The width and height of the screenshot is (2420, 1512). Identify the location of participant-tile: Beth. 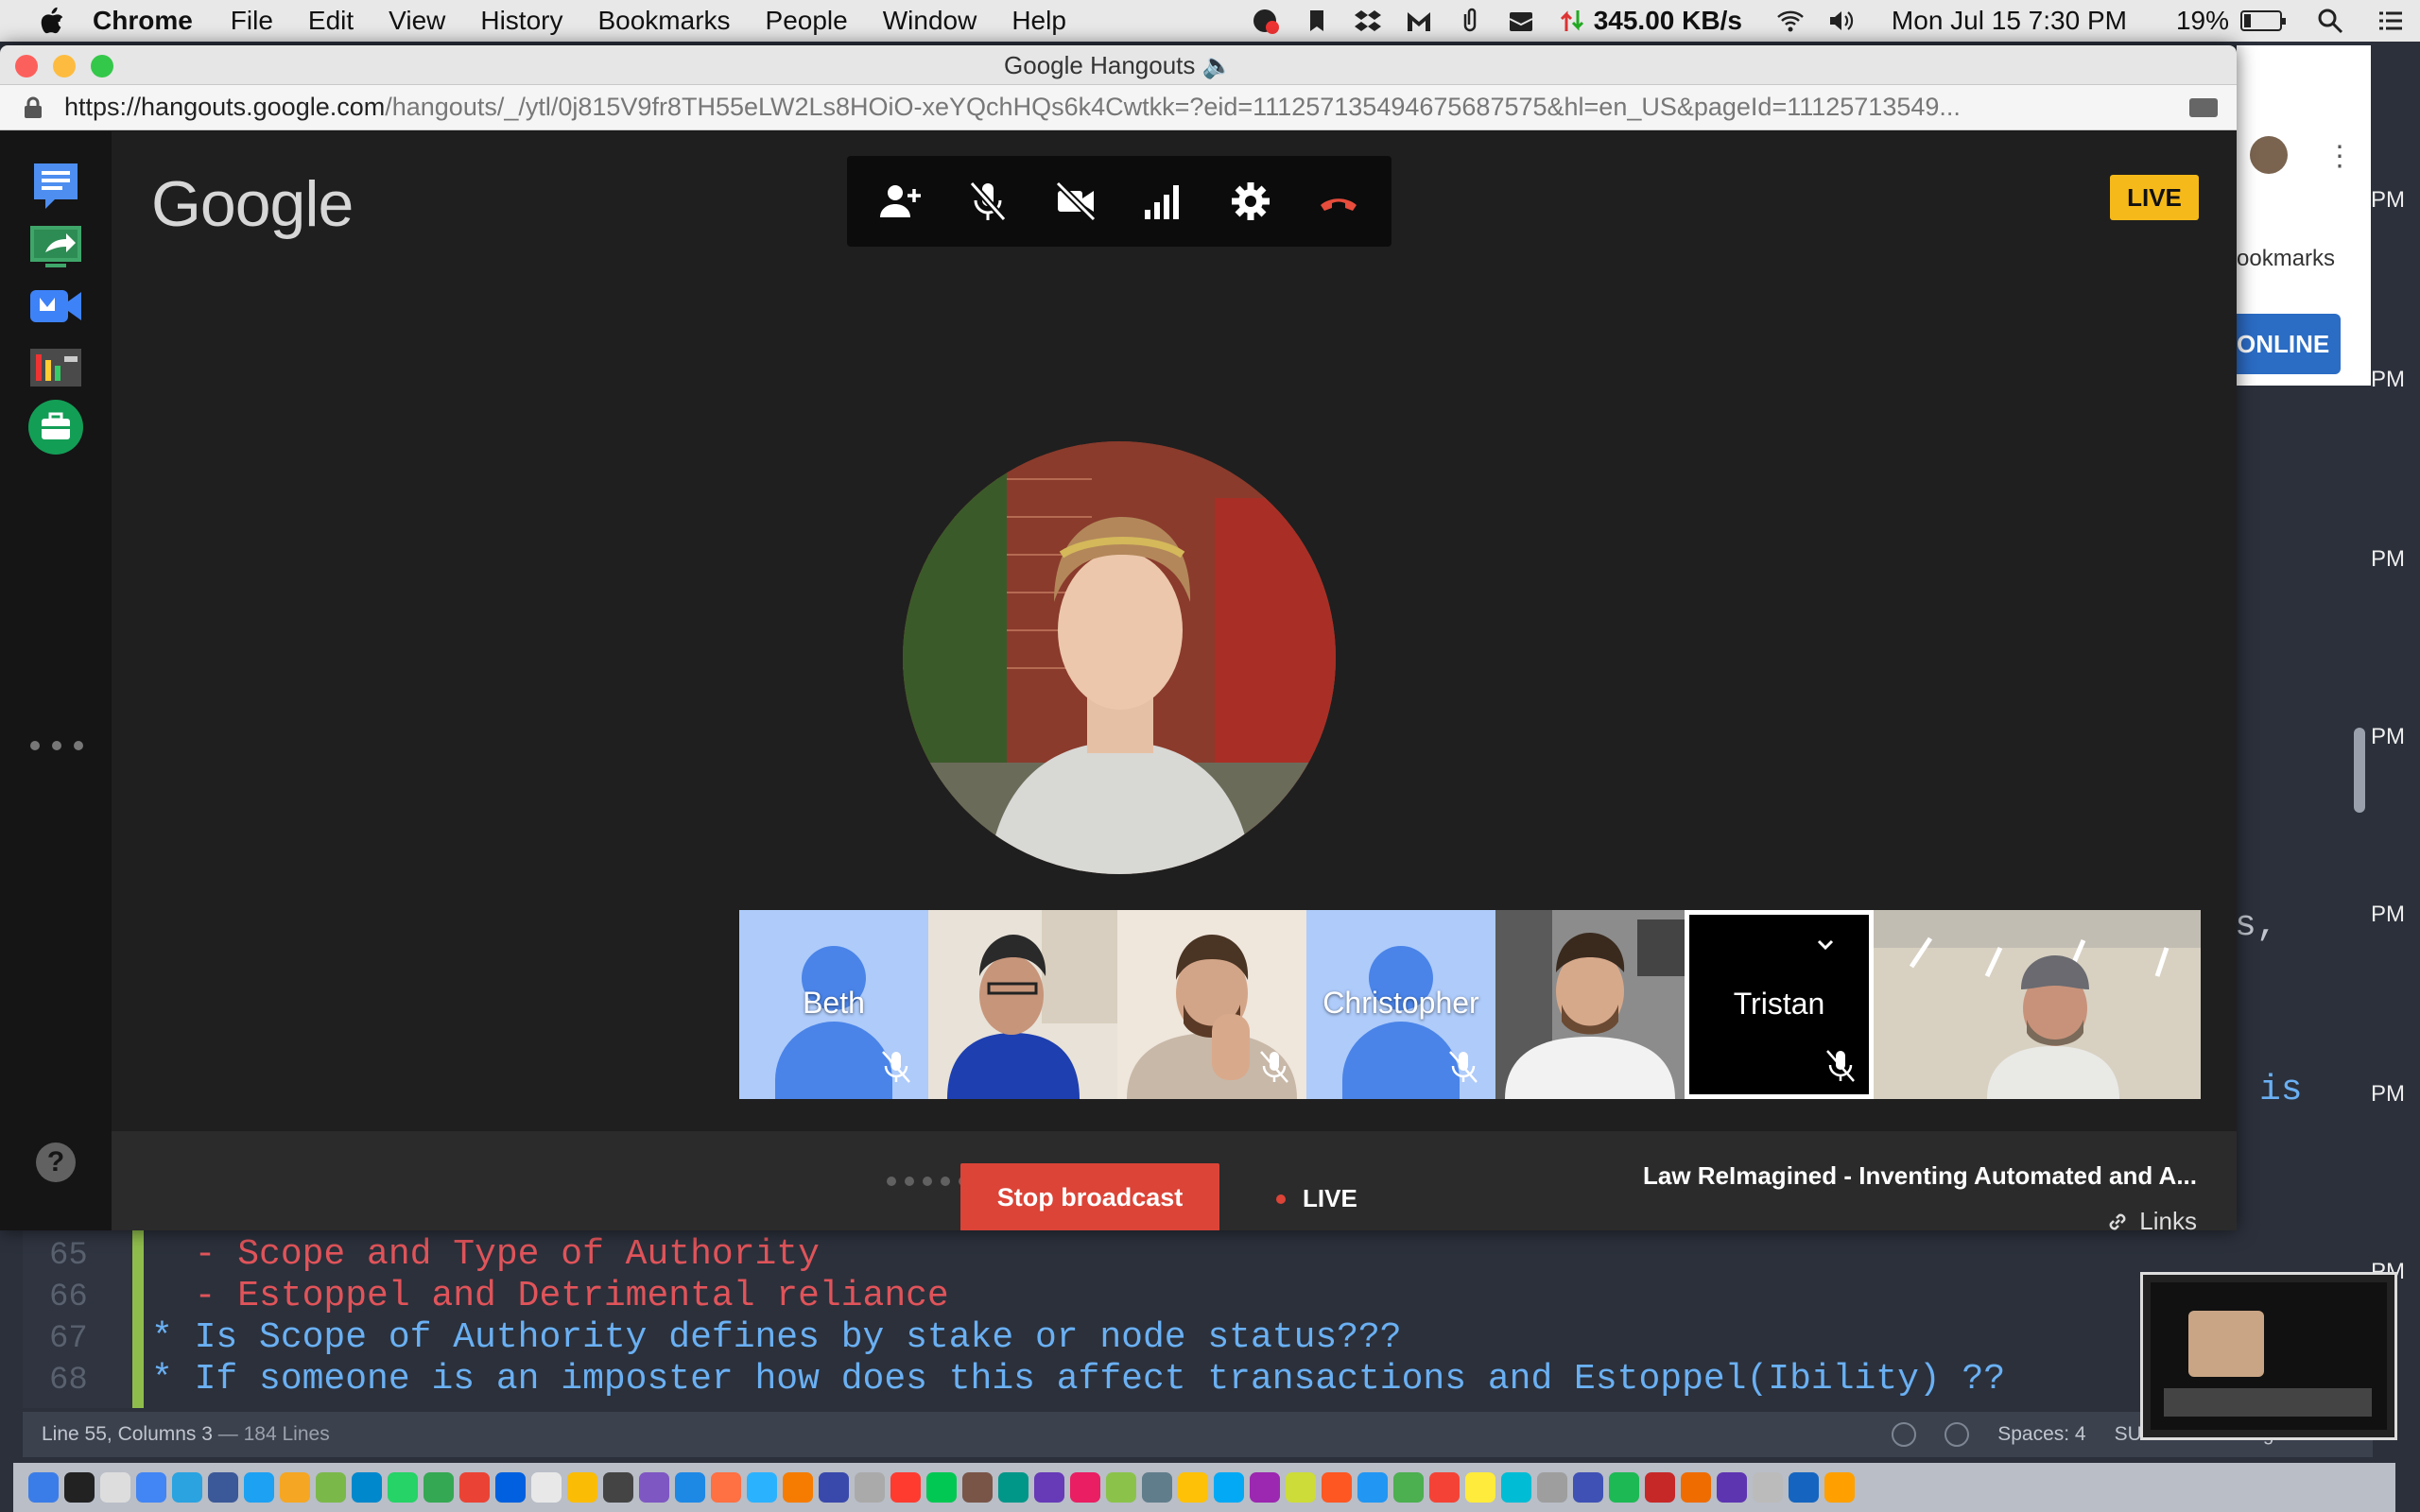
(833, 1004).